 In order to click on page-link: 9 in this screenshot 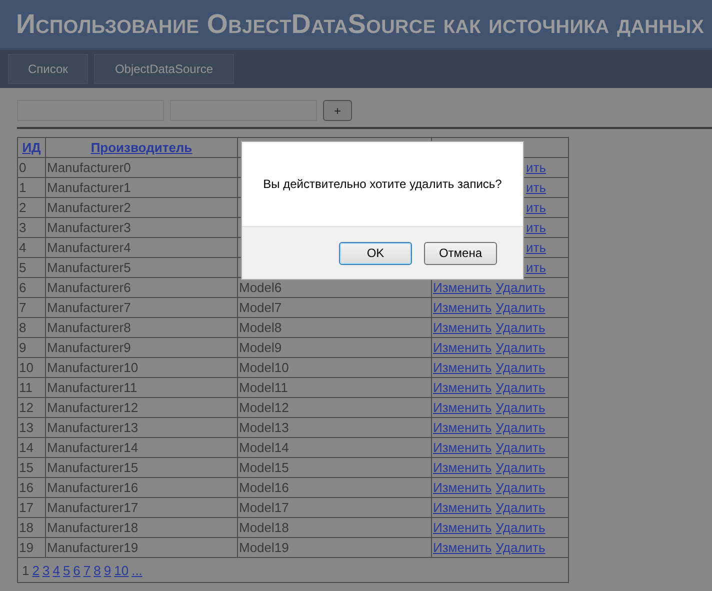, I will do `click(108, 570)`.